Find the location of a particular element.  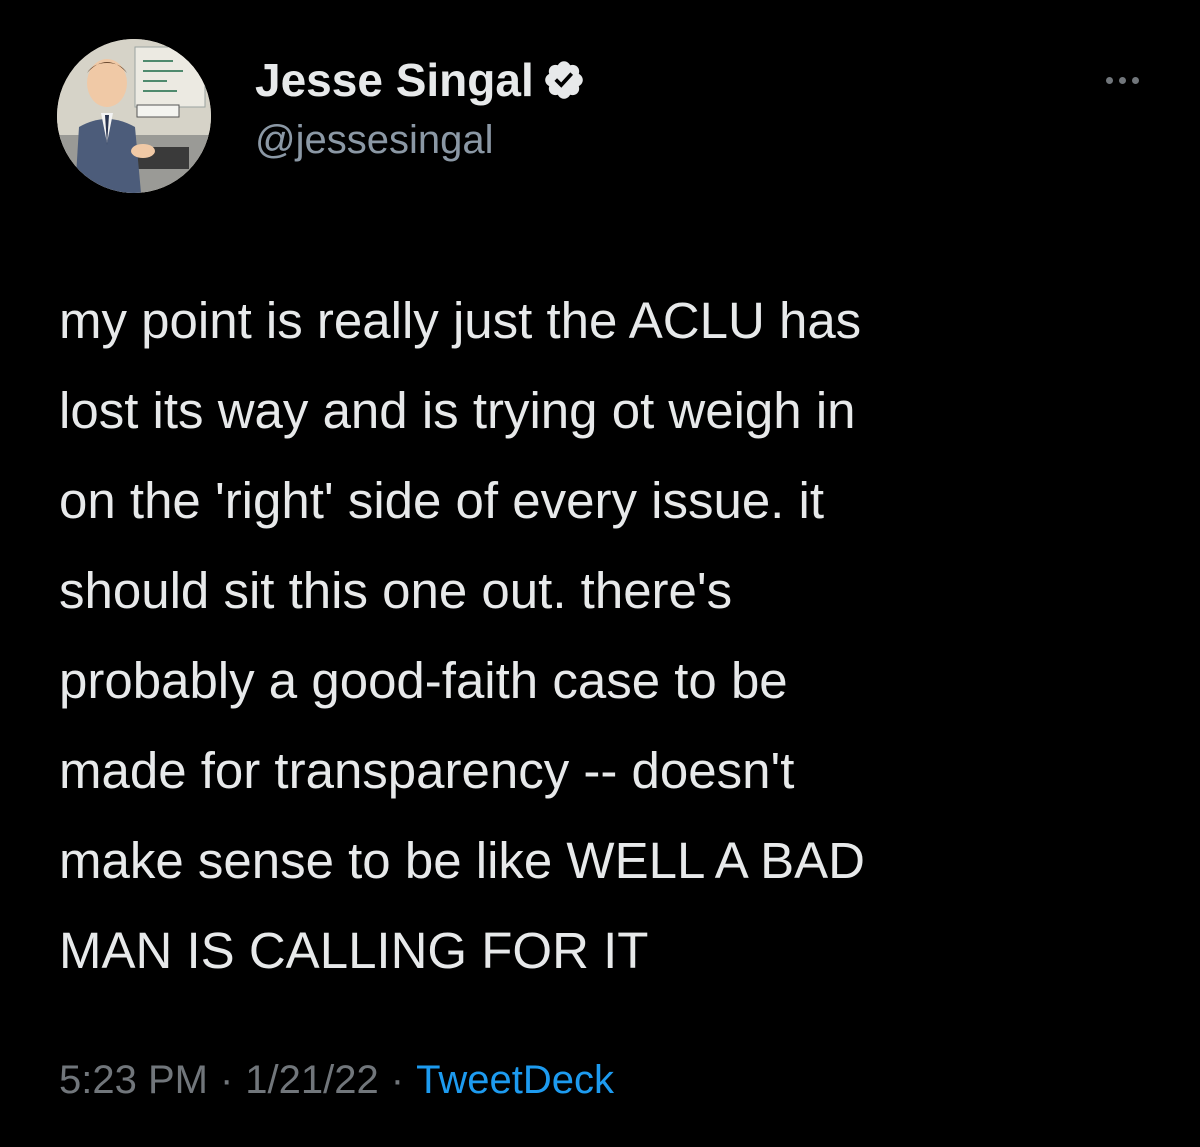

tweet-source-link: TweetDeck is located at coordinates (515, 1080).